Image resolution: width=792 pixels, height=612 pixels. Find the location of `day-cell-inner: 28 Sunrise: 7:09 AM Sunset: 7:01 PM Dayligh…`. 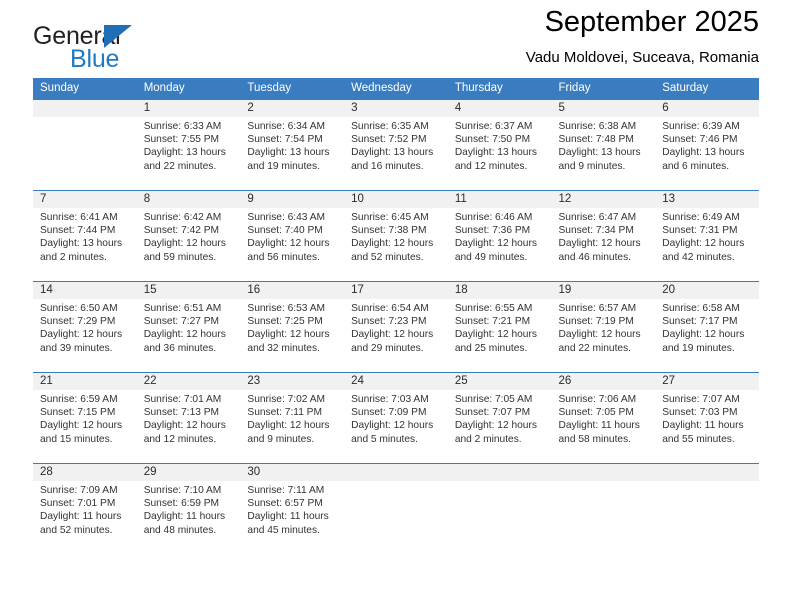

day-cell-inner: 28 Sunrise: 7:09 AM Sunset: 7:01 PM Dayligh… is located at coordinates (85, 509).